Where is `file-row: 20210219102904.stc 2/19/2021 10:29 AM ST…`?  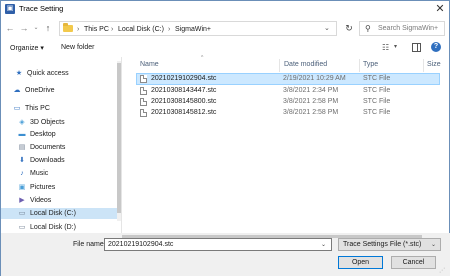 file-row: 20210219102904.stc 2/19/2021 10:29 AM ST… is located at coordinates (288, 79).